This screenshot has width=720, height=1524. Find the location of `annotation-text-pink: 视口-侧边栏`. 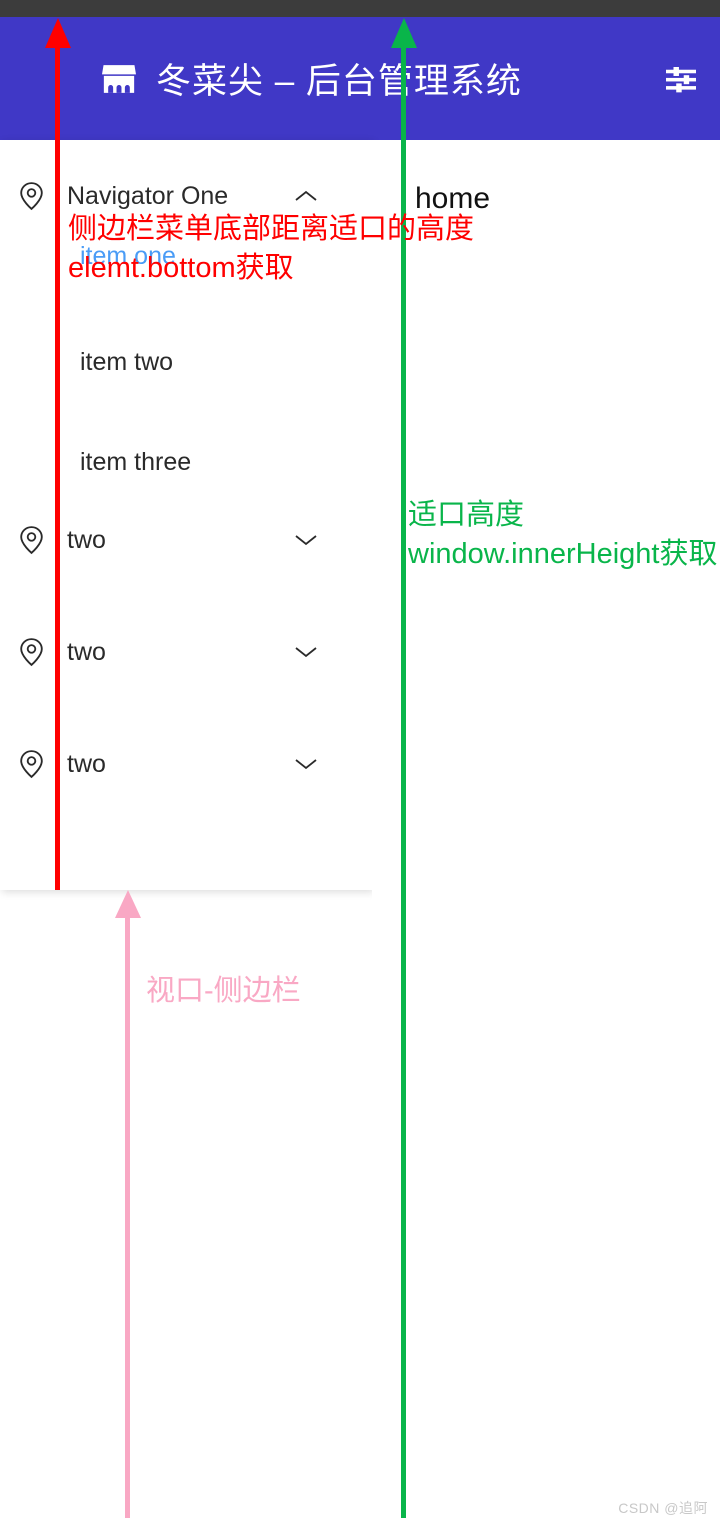

annotation-text-pink: 视口-侧边栏 is located at coordinates (223, 991).